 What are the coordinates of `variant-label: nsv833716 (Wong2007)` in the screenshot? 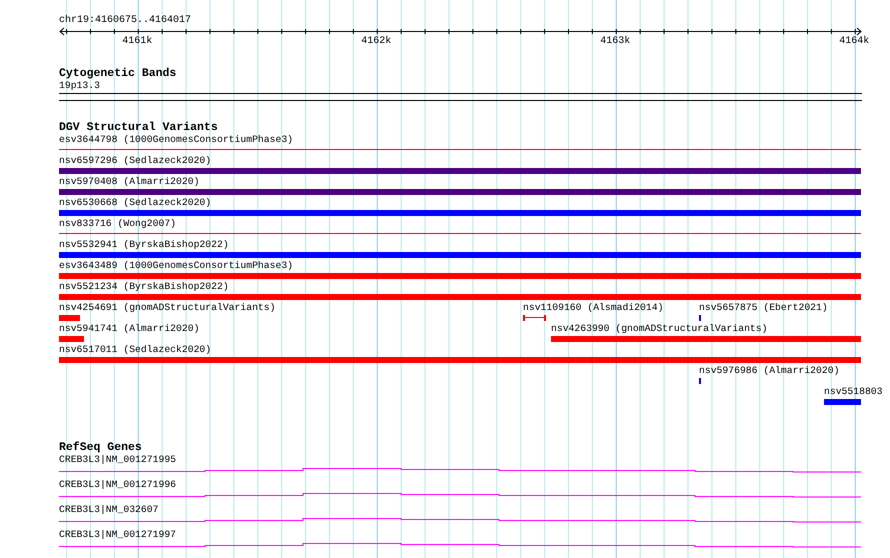 It's located at (117, 224).